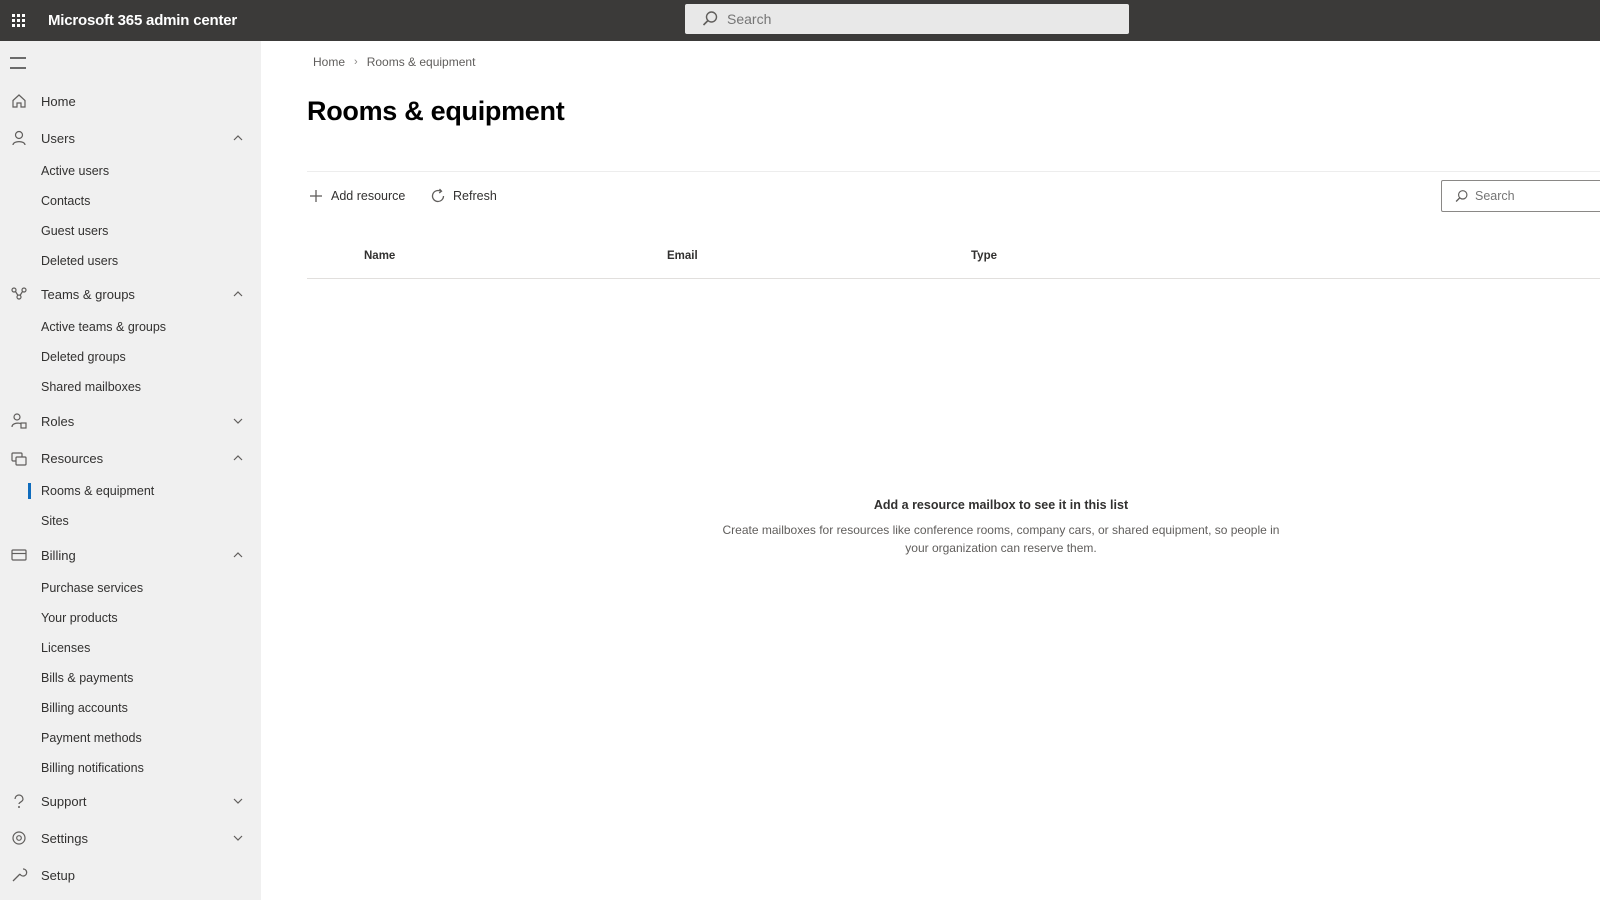 This screenshot has height=900, width=1600. Describe the element at coordinates (19, 801) in the screenshot. I see `support-icon` at that location.